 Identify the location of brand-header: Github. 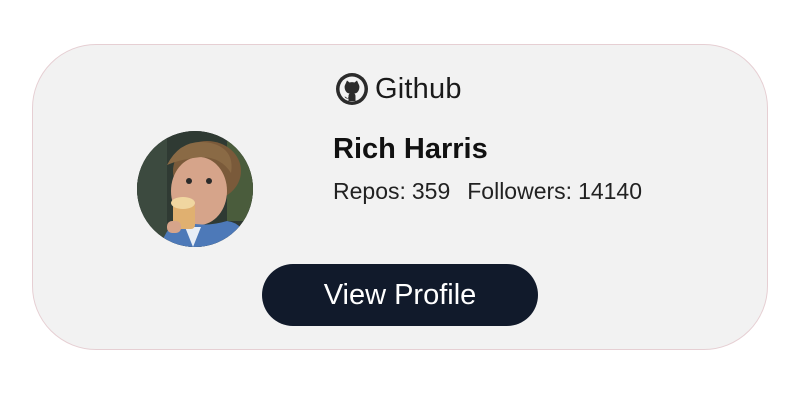
(398, 89).